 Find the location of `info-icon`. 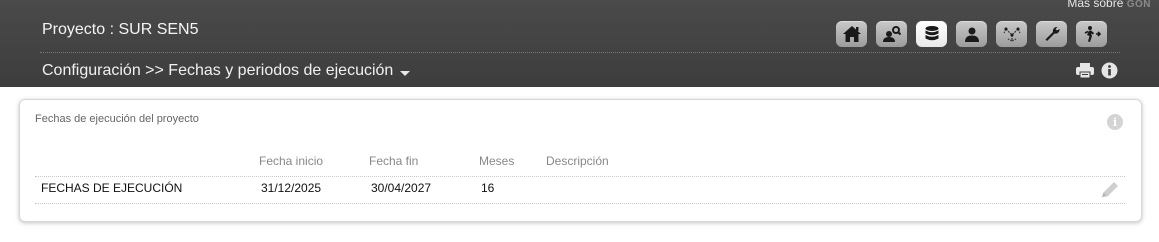

info-icon is located at coordinates (1109, 73).